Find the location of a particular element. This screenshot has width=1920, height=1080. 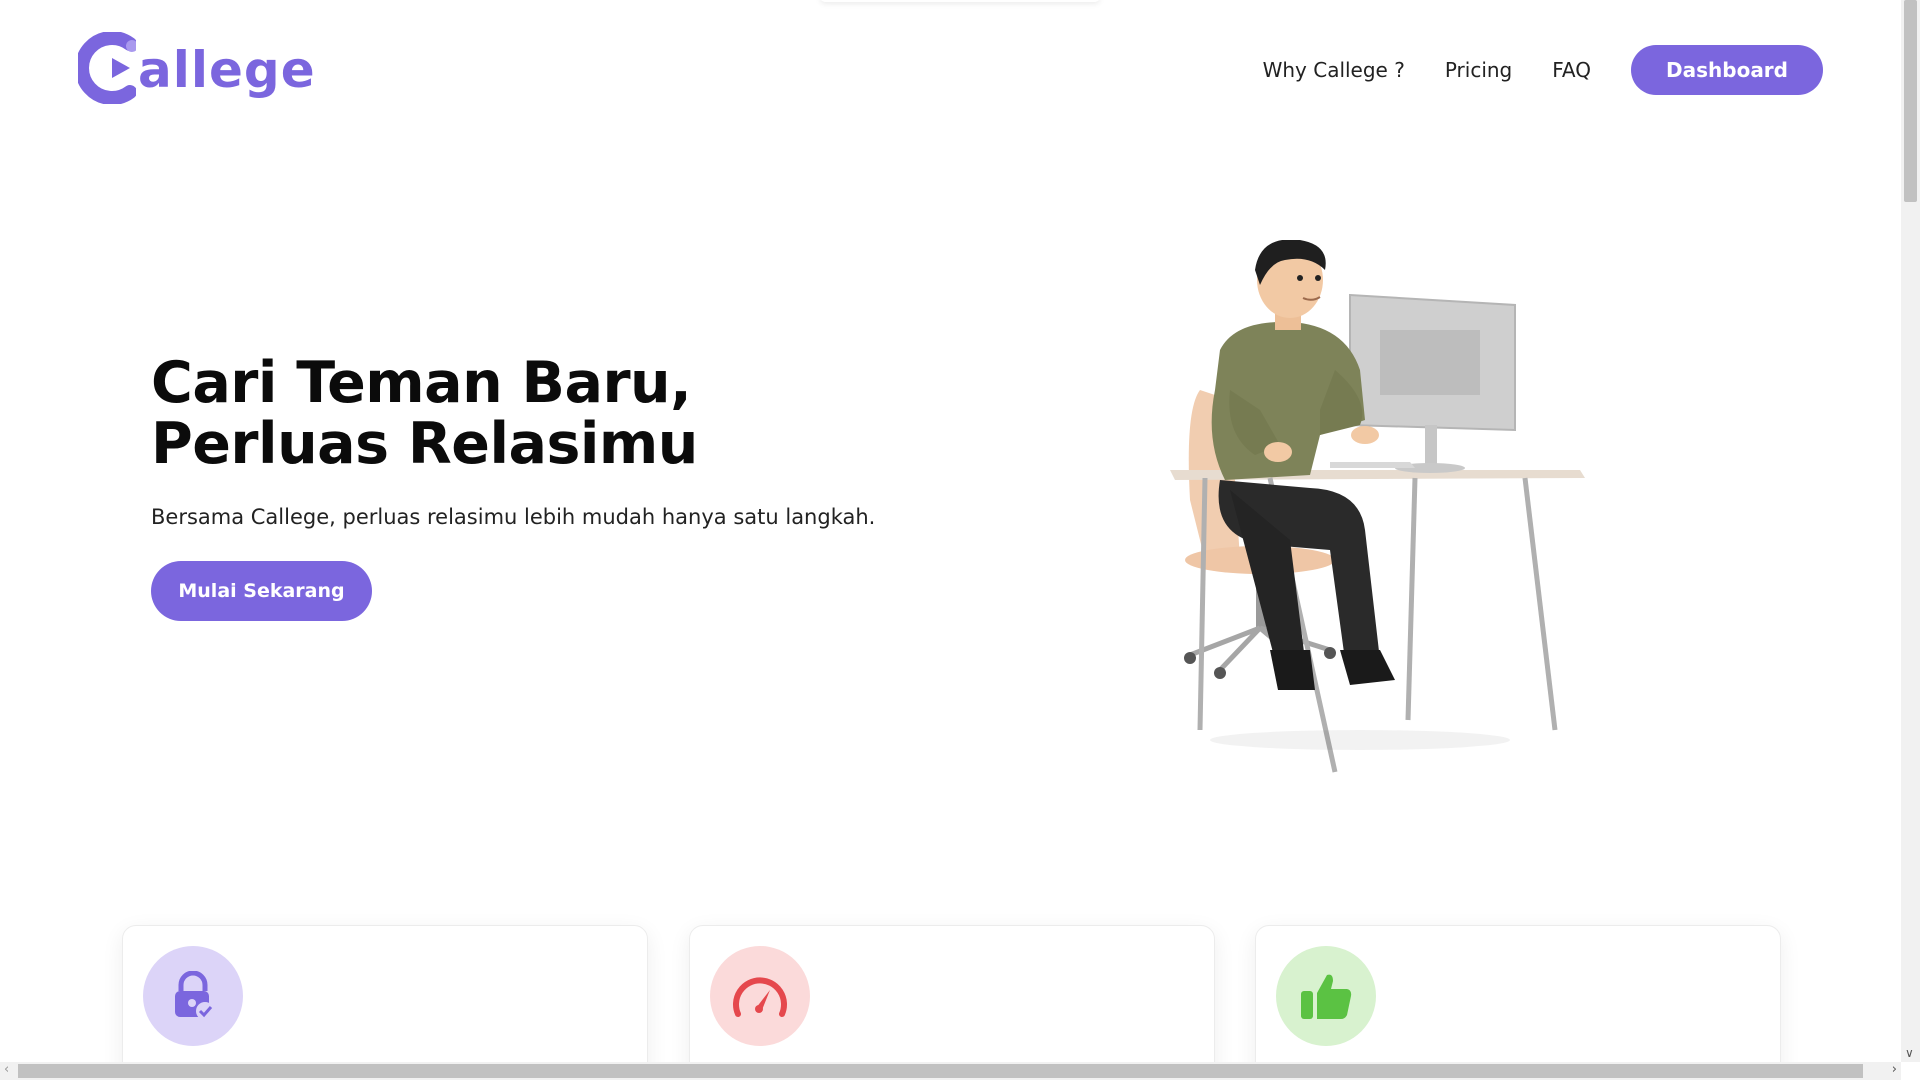

hero-title: Cari Teman Baru, Perluas Relasimu is located at coordinates (424, 413).